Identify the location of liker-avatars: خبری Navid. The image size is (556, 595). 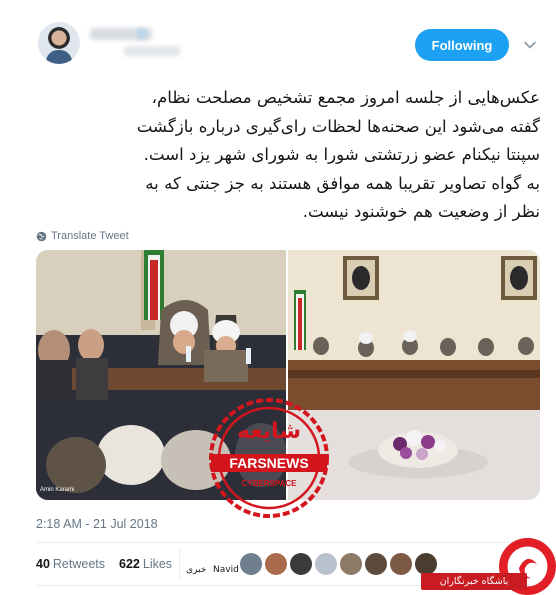
(311, 566).